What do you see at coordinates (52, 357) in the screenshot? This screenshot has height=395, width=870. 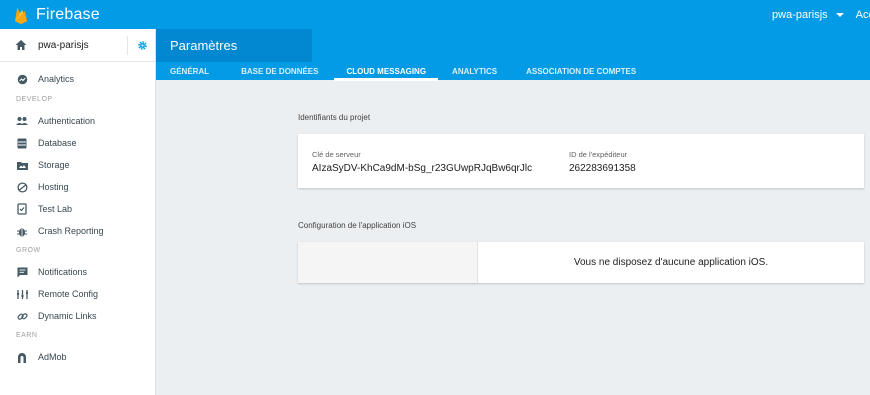 I see `sidebar-item-label: AdMob` at bounding box center [52, 357].